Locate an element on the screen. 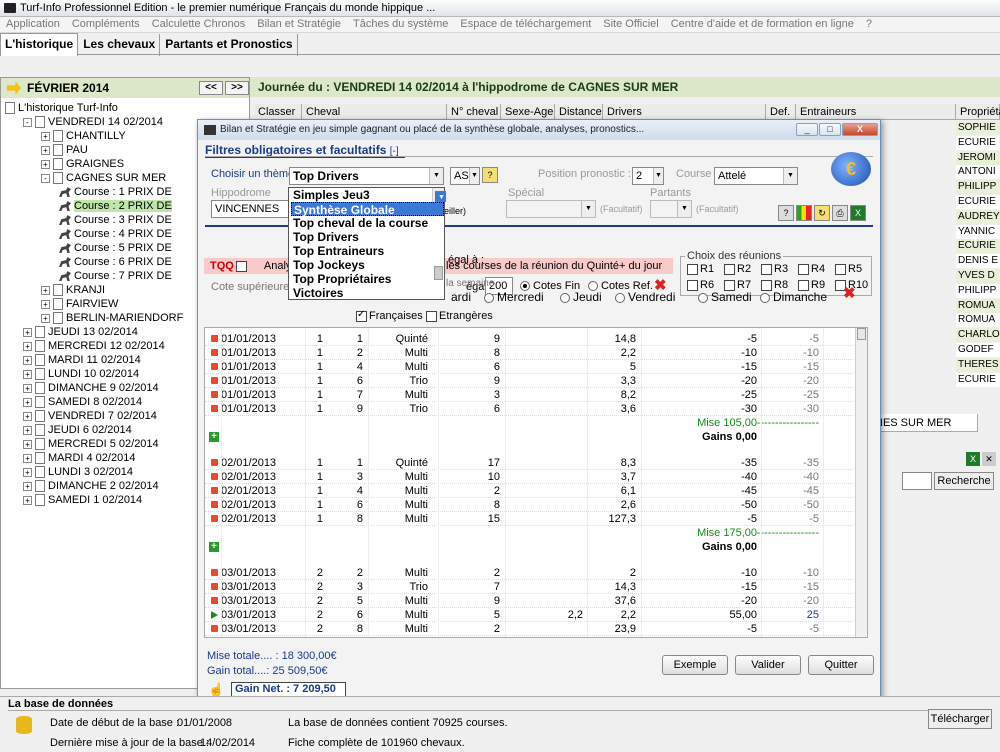 Image resolution: width=1000 pixels, height=752 pixels. tree-item: + FAIRVIEW is located at coordinates (79, 304).